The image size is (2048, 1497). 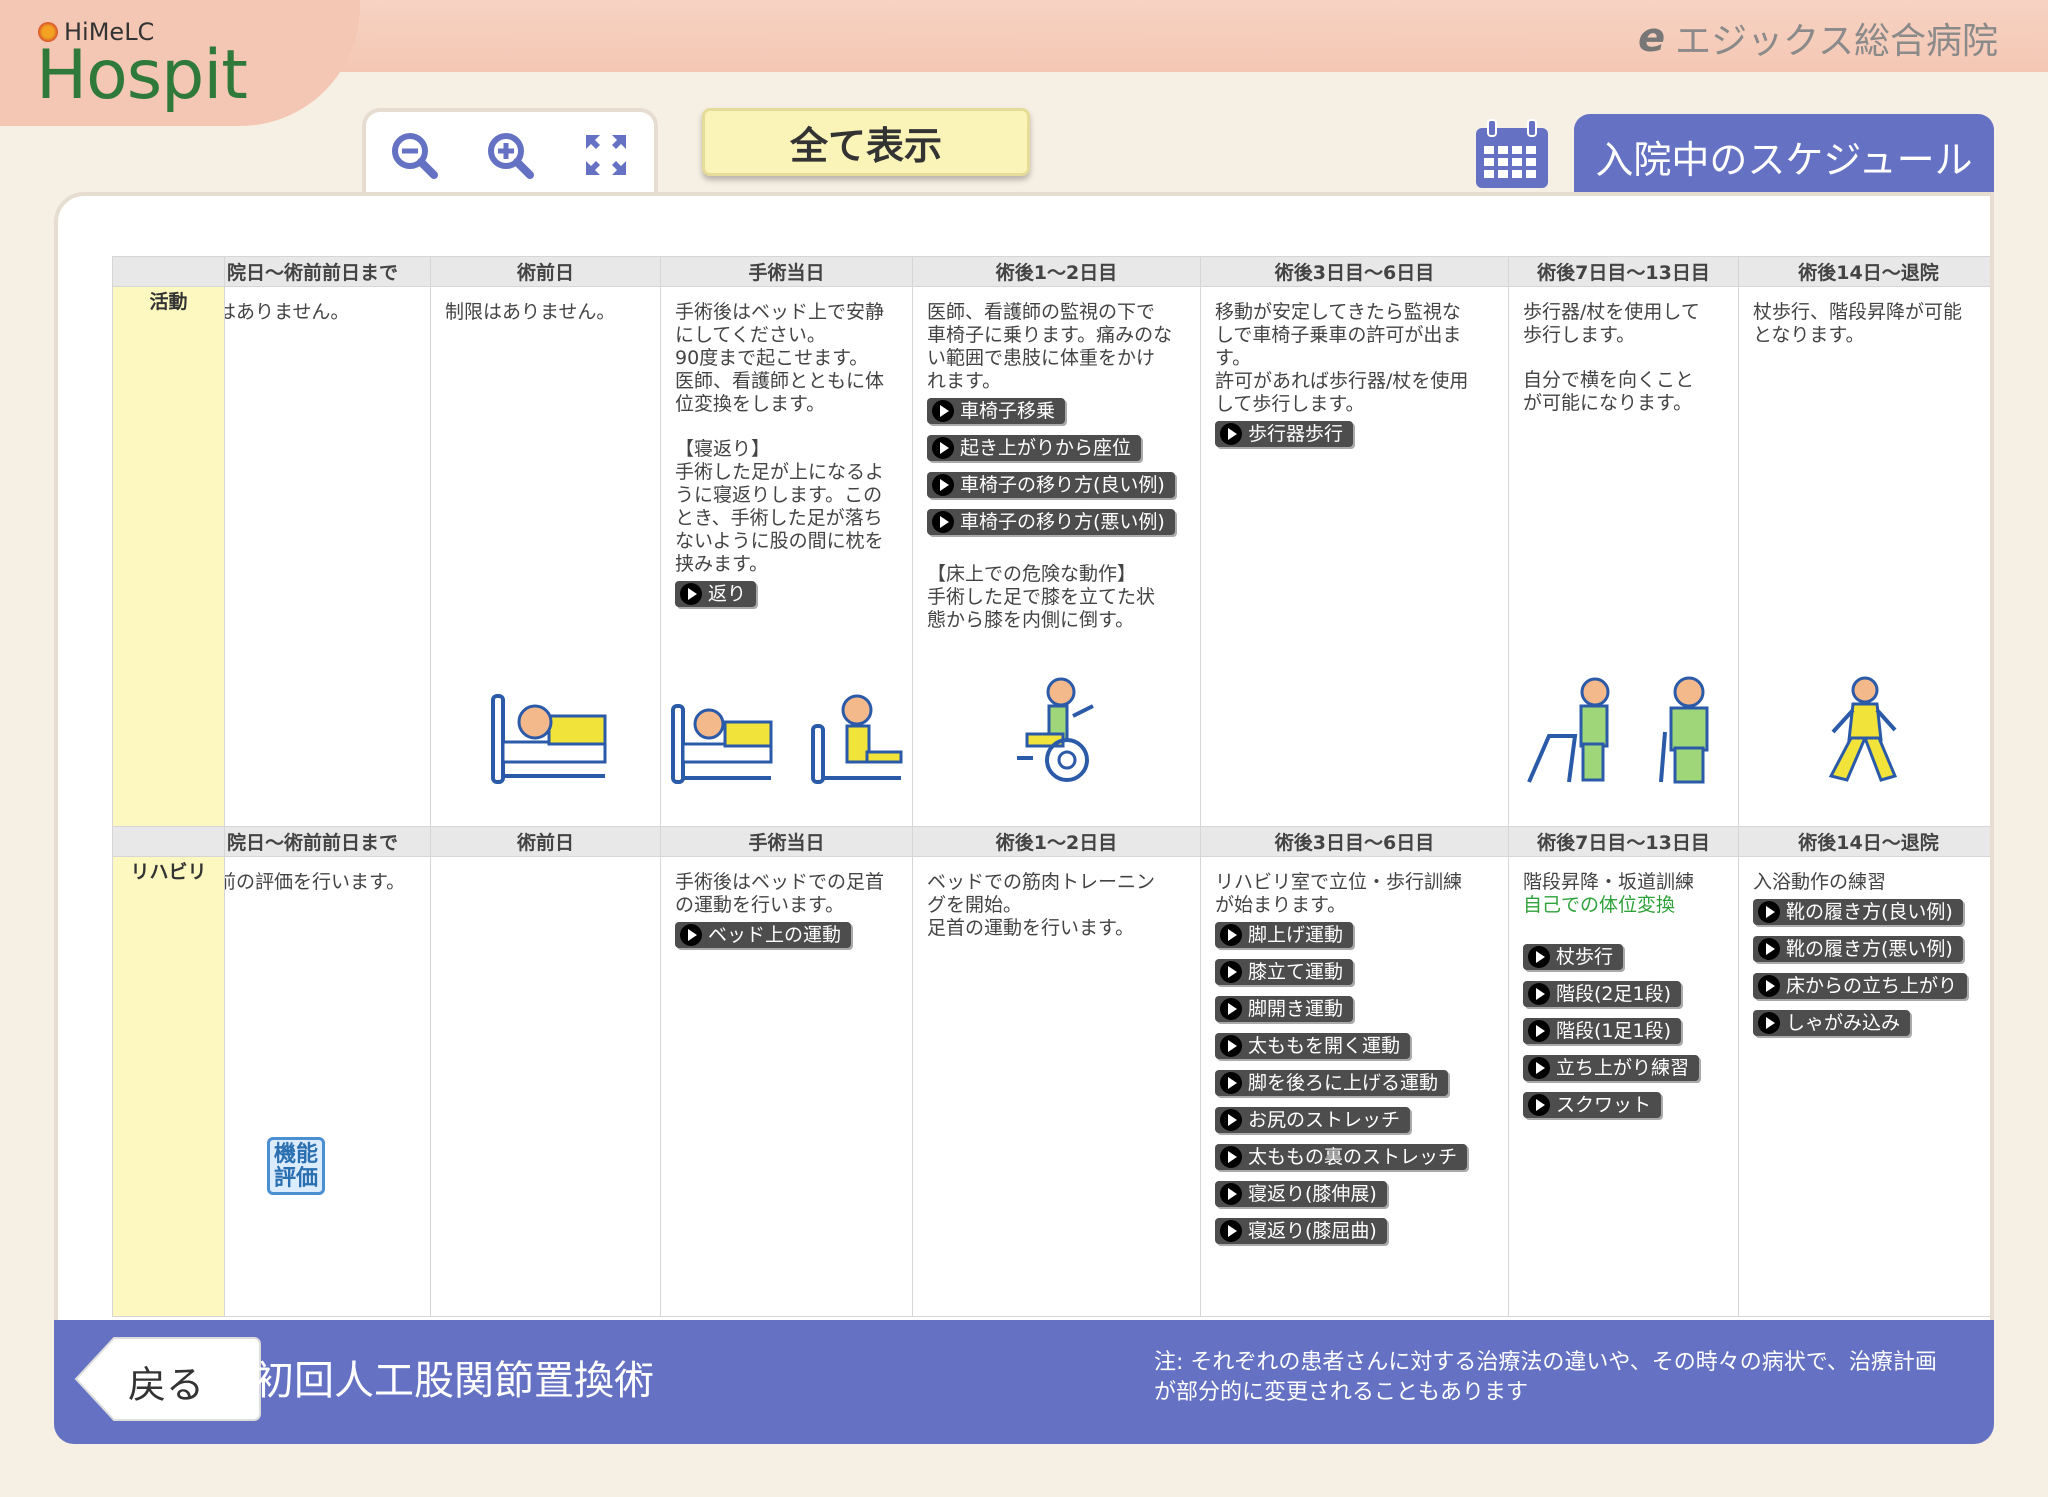 I want to click on cell-text: 車椅子に乗ります。痛みのな, so click(x=1050, y=335).